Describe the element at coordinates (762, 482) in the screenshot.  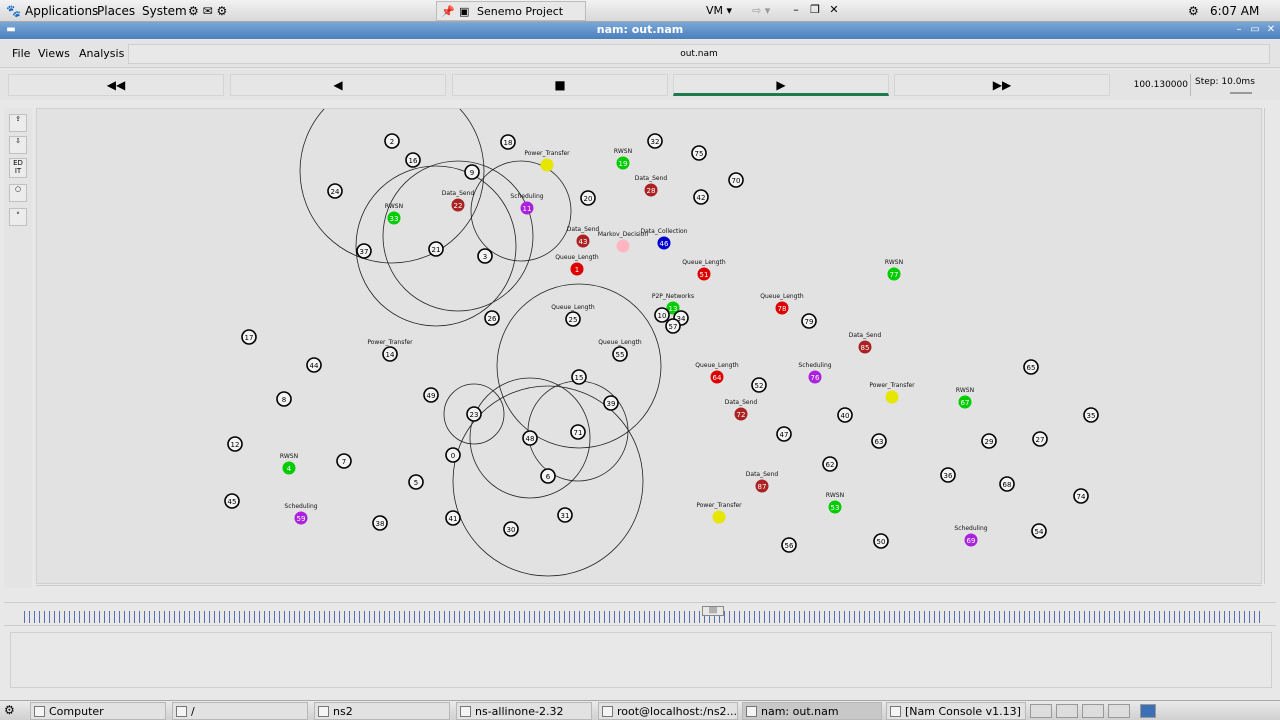
I see `network-node: 87 Data_Send` at that location.